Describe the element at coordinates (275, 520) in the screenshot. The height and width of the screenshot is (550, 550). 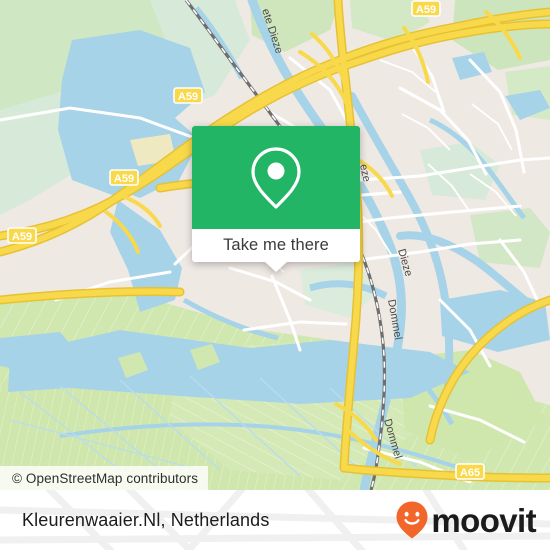
I see `footer-bar: Kleurenwaaier.Nl, Netherlands moovit` at that location.